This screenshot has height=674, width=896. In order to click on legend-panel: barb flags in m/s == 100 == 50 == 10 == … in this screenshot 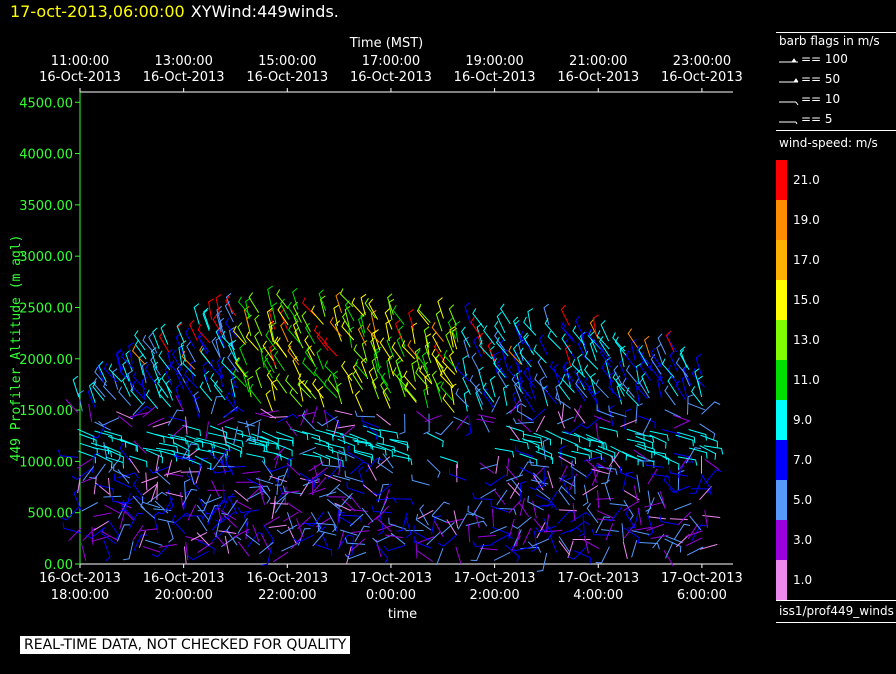, I will do `click(836, 327)`.